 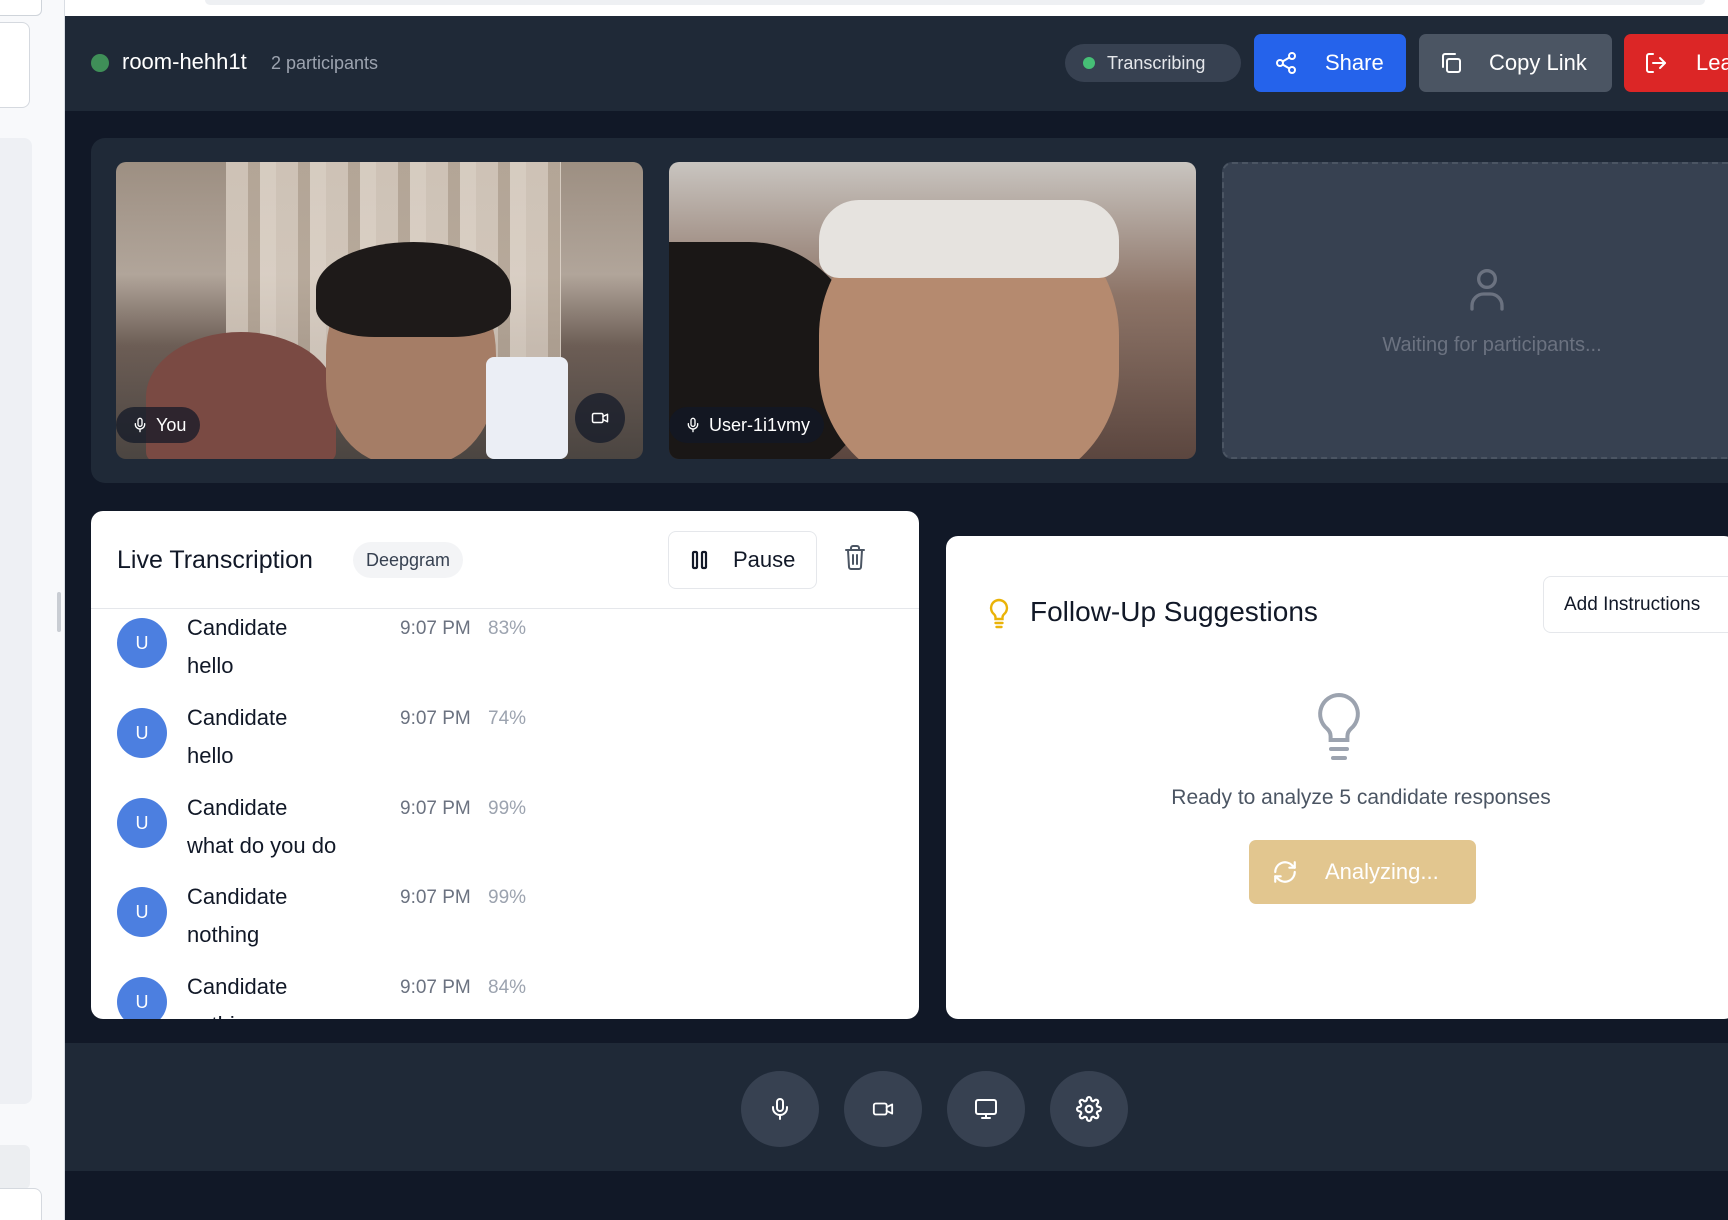 I want to click on add-instructions-button: Add Instructions, so click(x=1635, y=604).